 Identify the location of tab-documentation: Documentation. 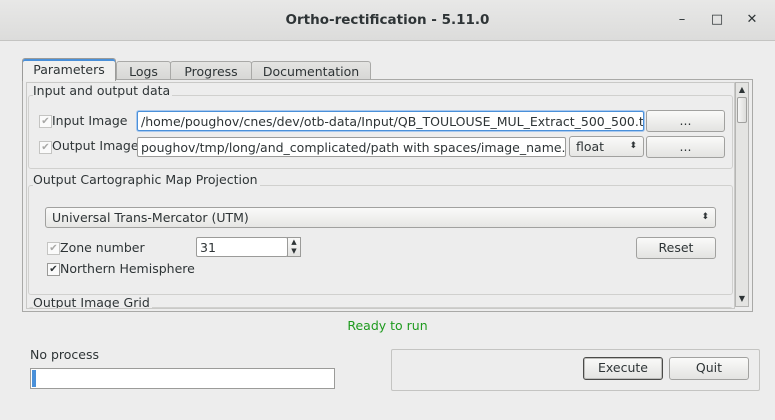
(311, 71).